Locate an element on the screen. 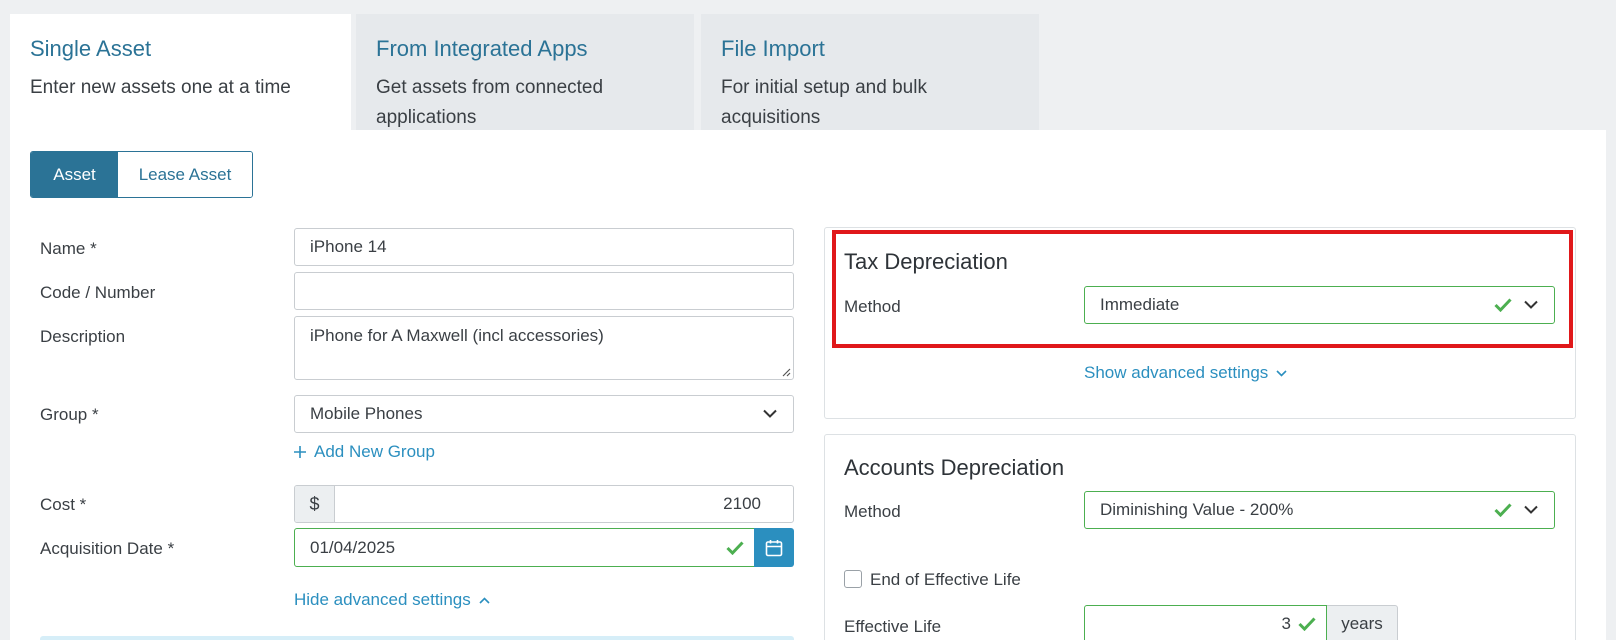 The height and width of the screenshot is (640, 1616). add-new-group-label: Add New Group is located at coordinates (374, 451).